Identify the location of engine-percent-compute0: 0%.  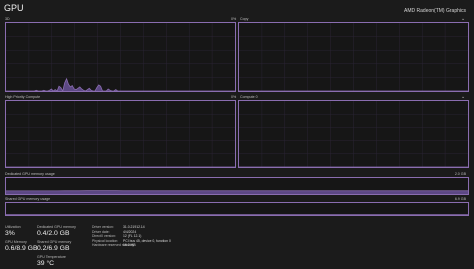
(234, 97).